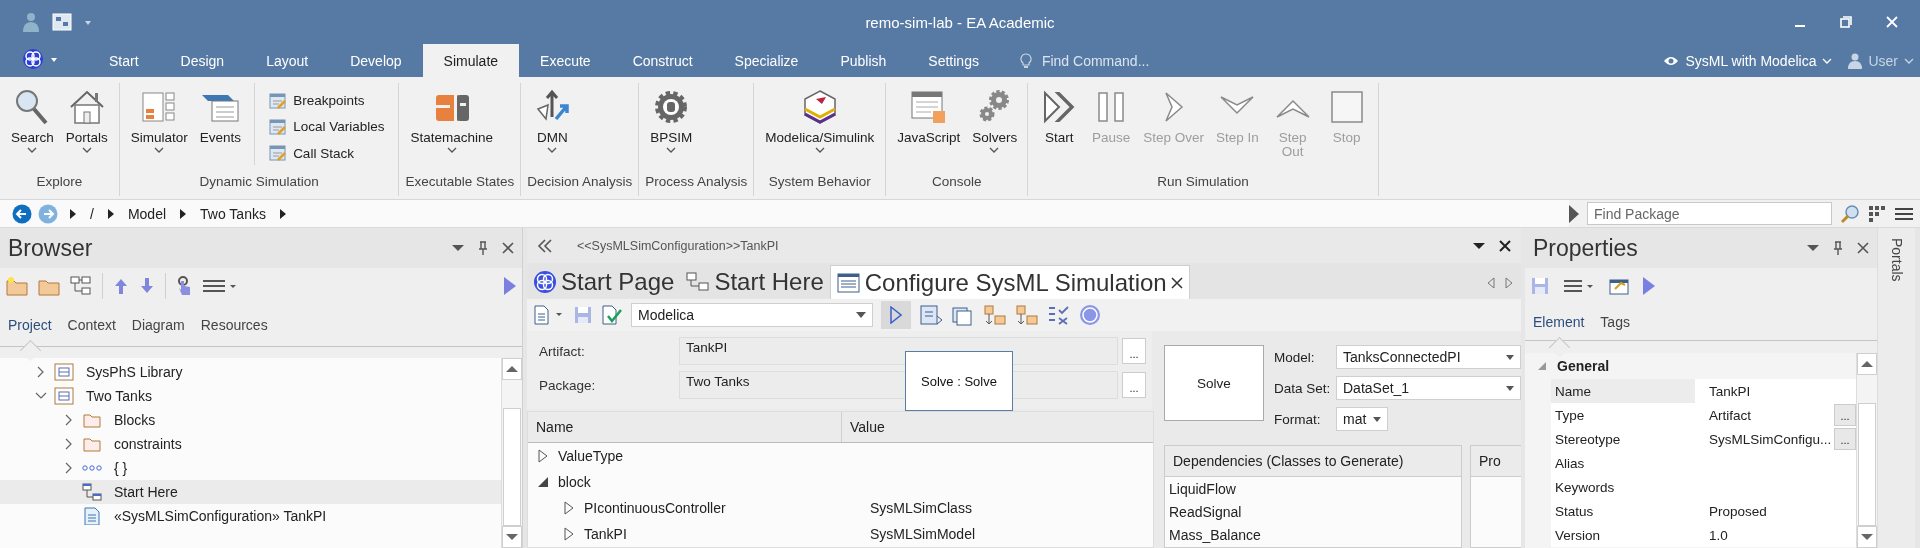 The width and height of the screenshot is (1920, 548). What do you see at coordinates (1896, 260) in the screenshot?
I see `side-tab: Portals` at bounding box center [1896, 260].